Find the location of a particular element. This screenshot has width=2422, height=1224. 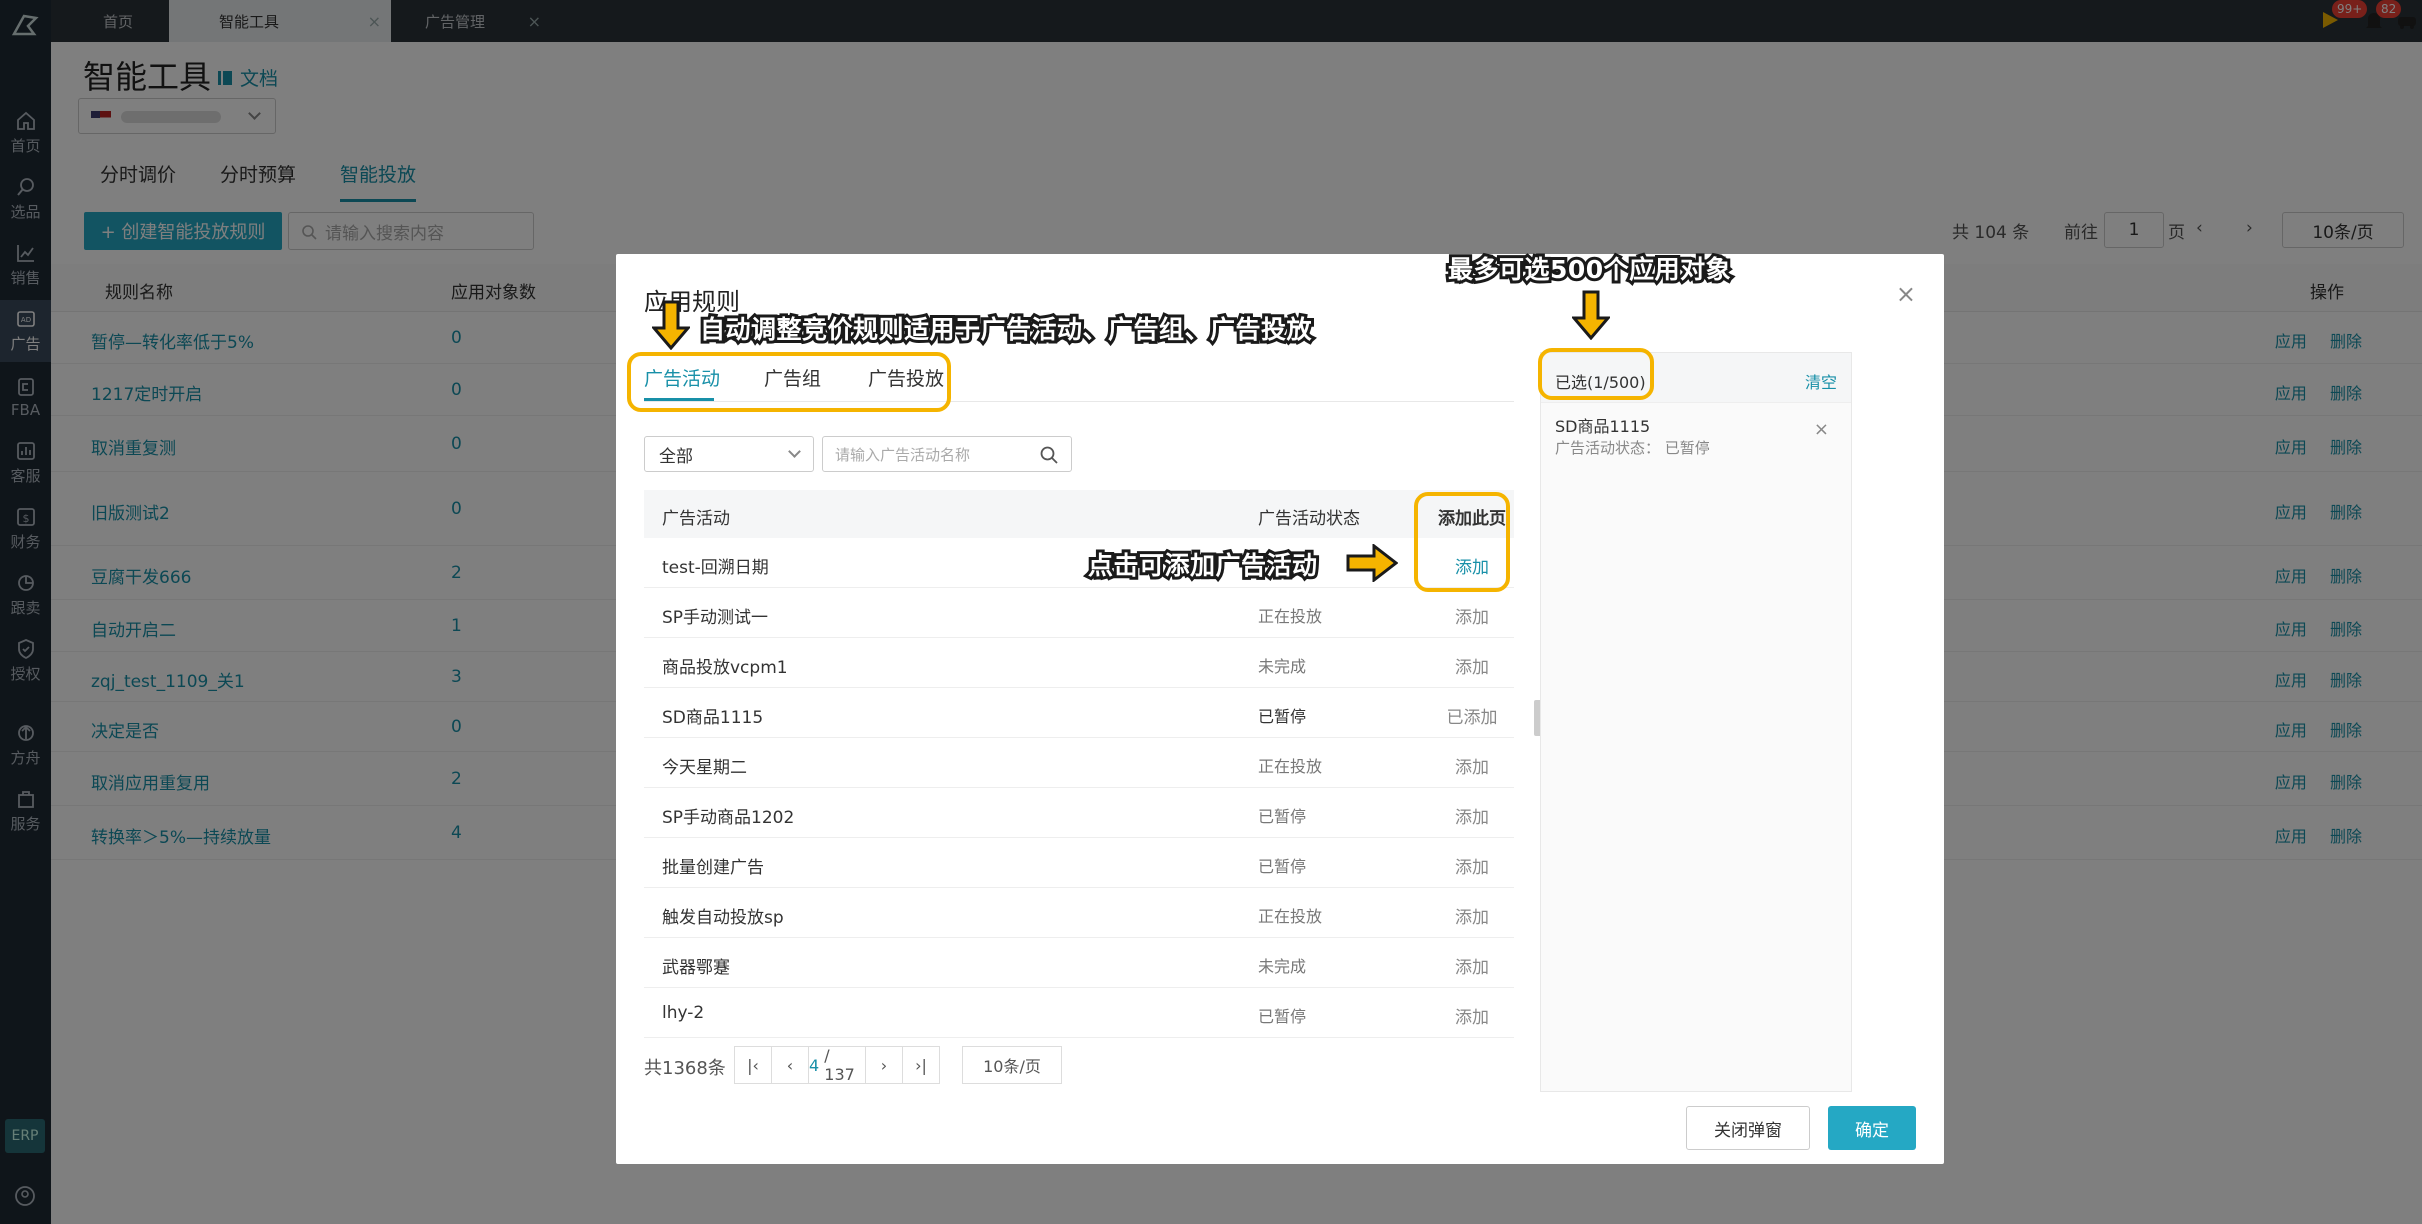

first-page-icon: |‹ is located at coordinates (753, 1065).